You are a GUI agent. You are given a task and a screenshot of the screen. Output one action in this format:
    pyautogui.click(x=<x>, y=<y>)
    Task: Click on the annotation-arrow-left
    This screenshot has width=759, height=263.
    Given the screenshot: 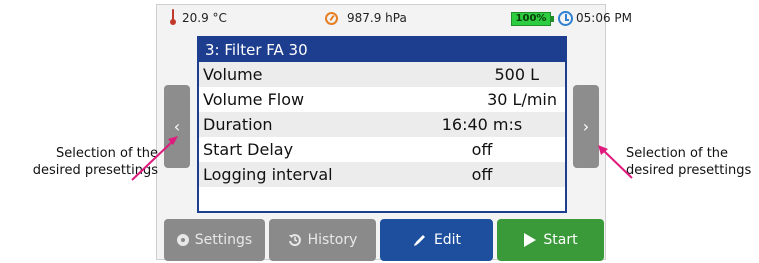 What is the action you would take?
    pyautogui.click(x=153, y=160)
    